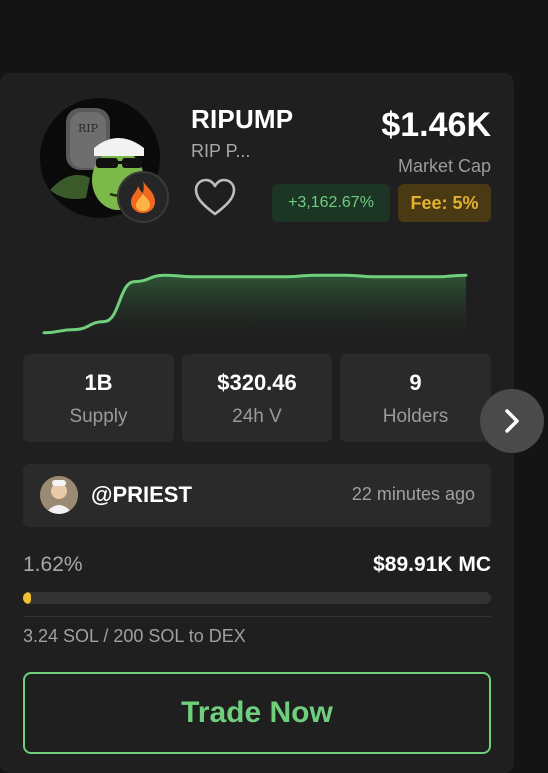 Image resolution: width=548 pixels, height=773 pixels. I want to click on next-button, so click(512, 421).